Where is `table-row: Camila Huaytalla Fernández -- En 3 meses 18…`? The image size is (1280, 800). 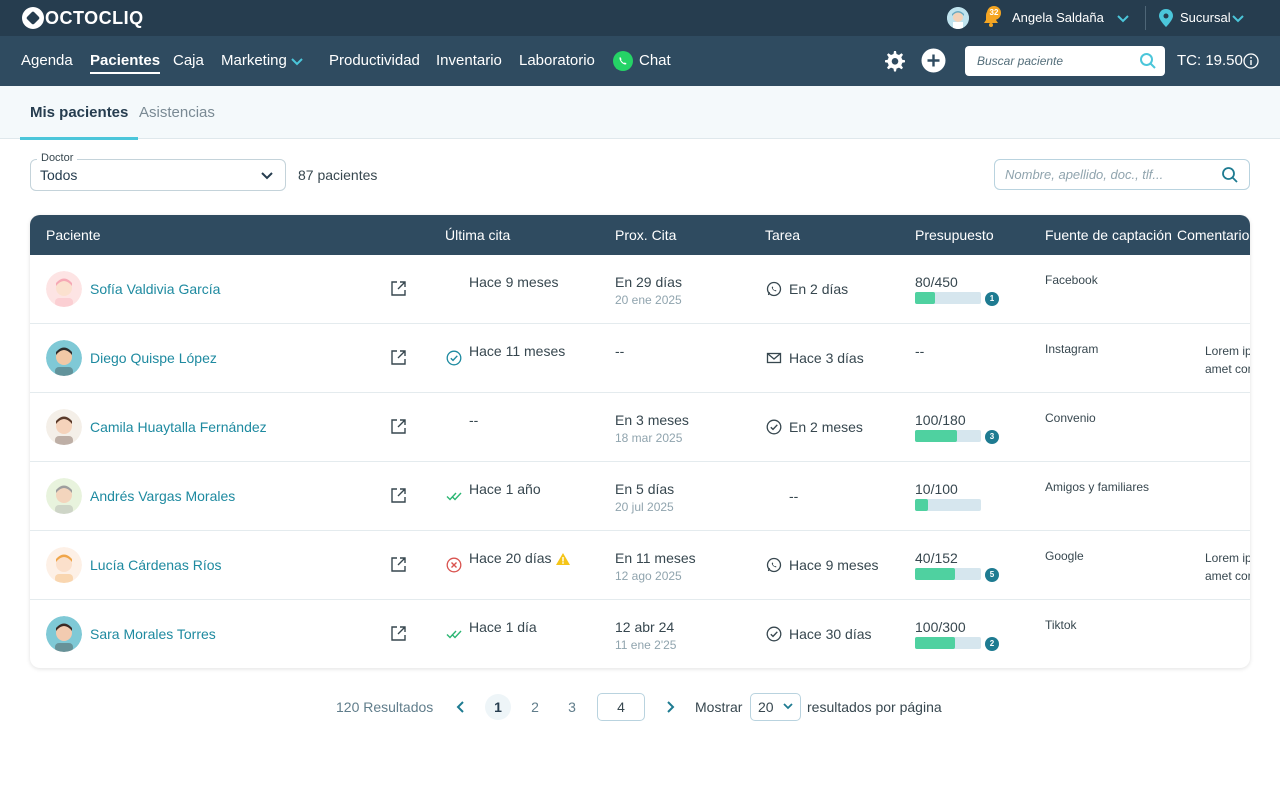
table-row: Camila Huaytalla Fernández -- En 3 meses 18… is located at coordinates (640, 427).